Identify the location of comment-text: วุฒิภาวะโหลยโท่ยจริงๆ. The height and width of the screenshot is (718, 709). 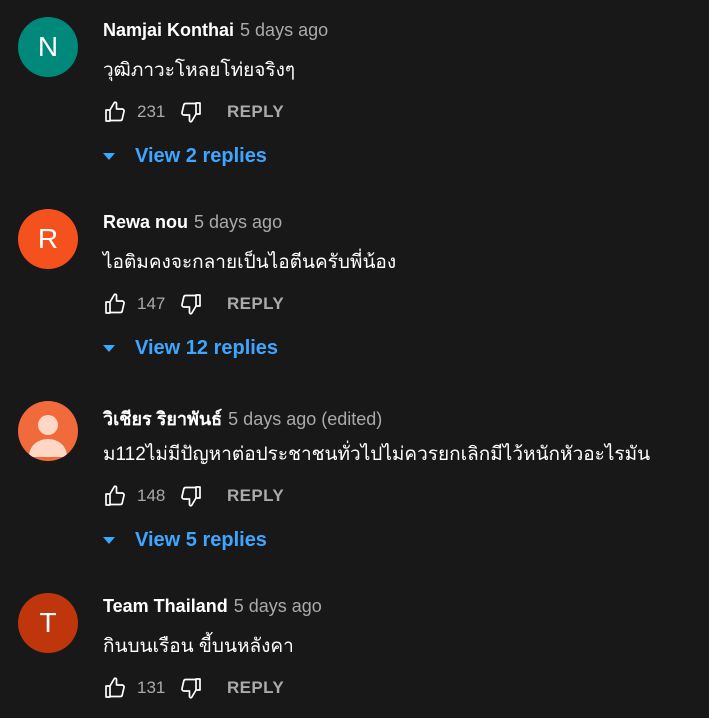
(199, 70).